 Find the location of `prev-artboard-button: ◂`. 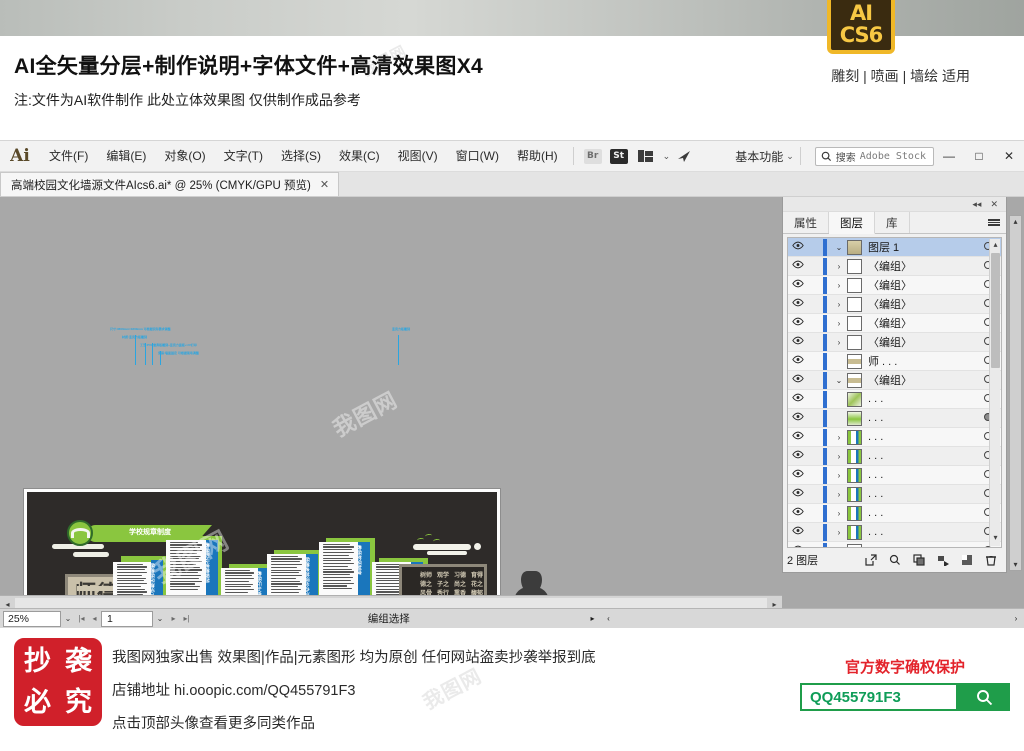

prev-artboard-button: ◂ is located at coordinates (94, 618).